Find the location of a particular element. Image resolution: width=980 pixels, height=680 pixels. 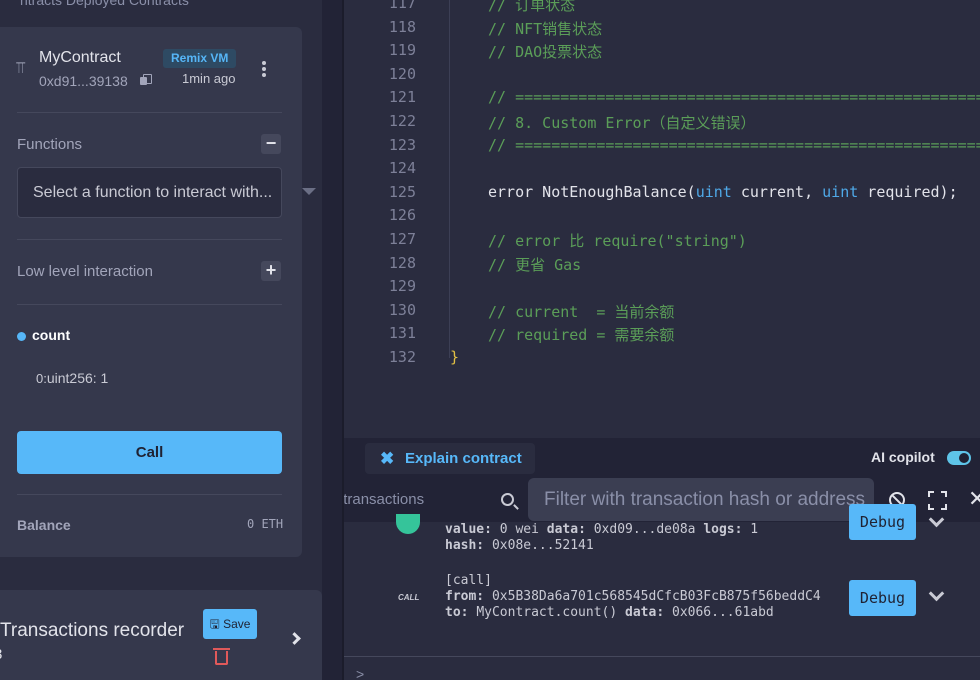

call-button: Call is located at coordinates (149, 452).